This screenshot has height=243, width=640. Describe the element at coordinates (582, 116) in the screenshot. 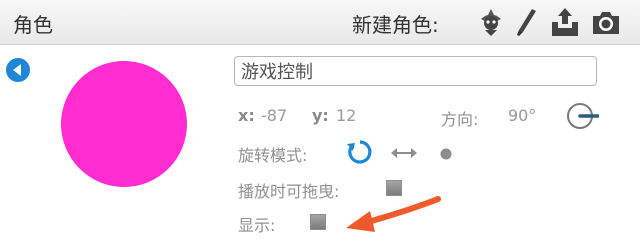

I see `direction-dial` at that location.